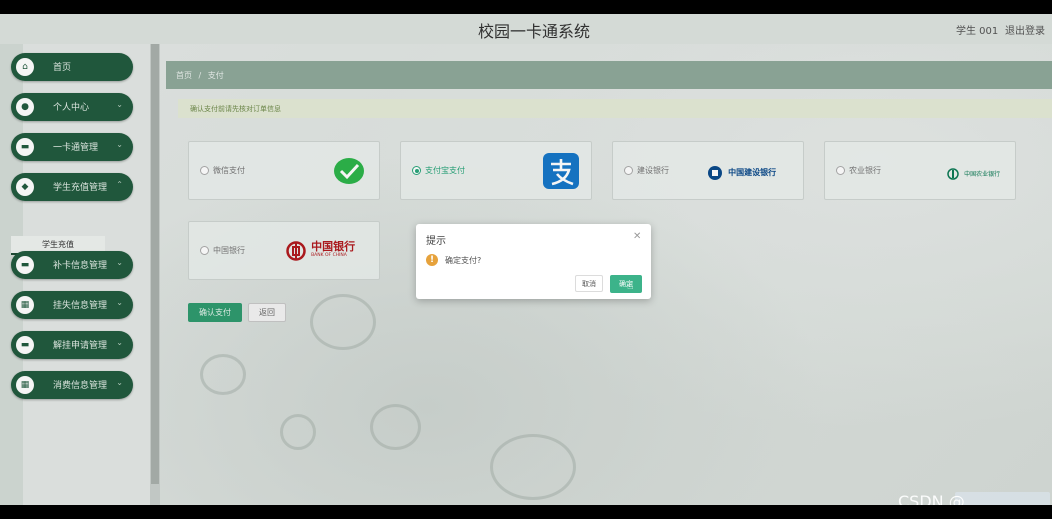 The height and width of the screenshot is (519, 1052). What do you see at coordinates (589, 283) in the screenshot?
I see `dialog-cancel-button: 取消` at bounding box center [589, 283].